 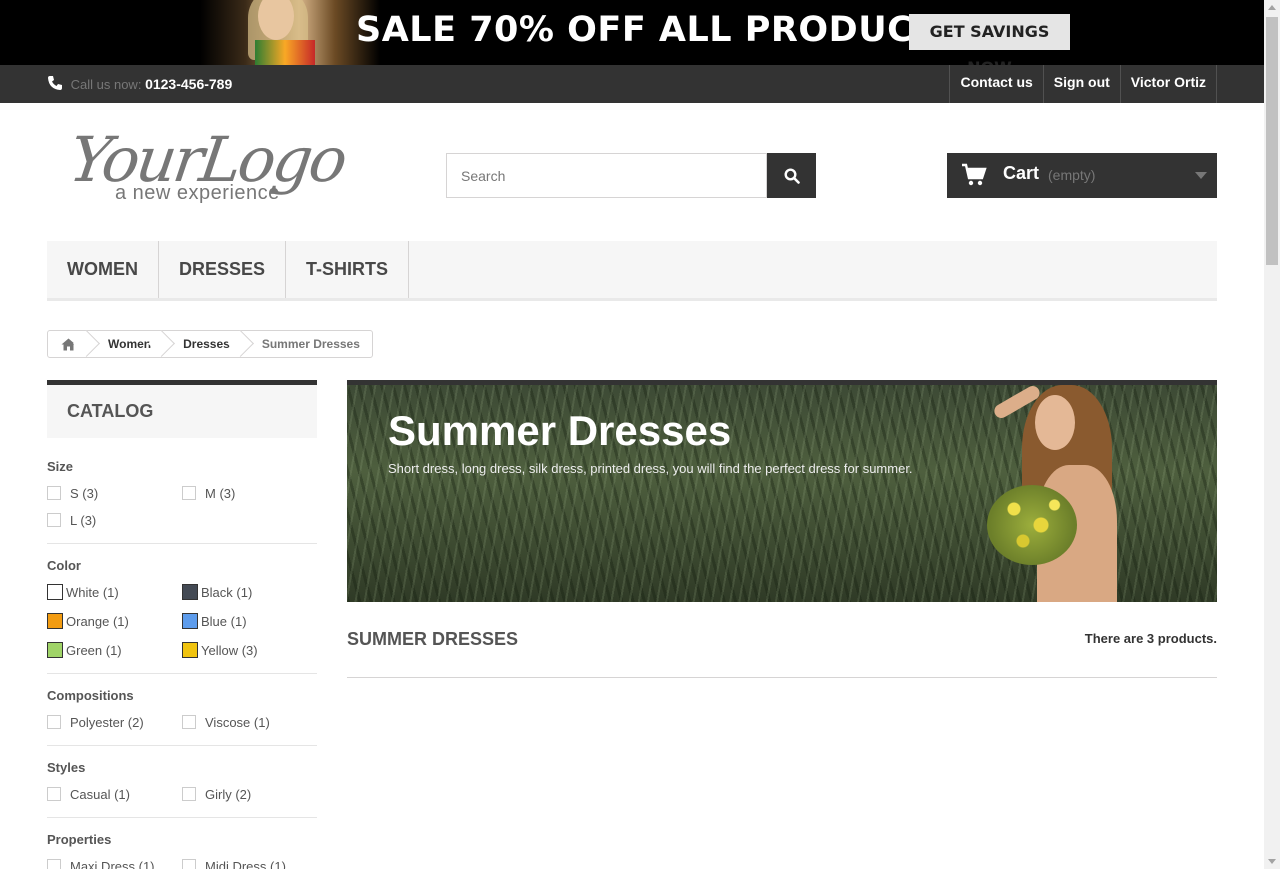 I want to click on filter-option: Midi Dress (1), so click(x=249, y=863).